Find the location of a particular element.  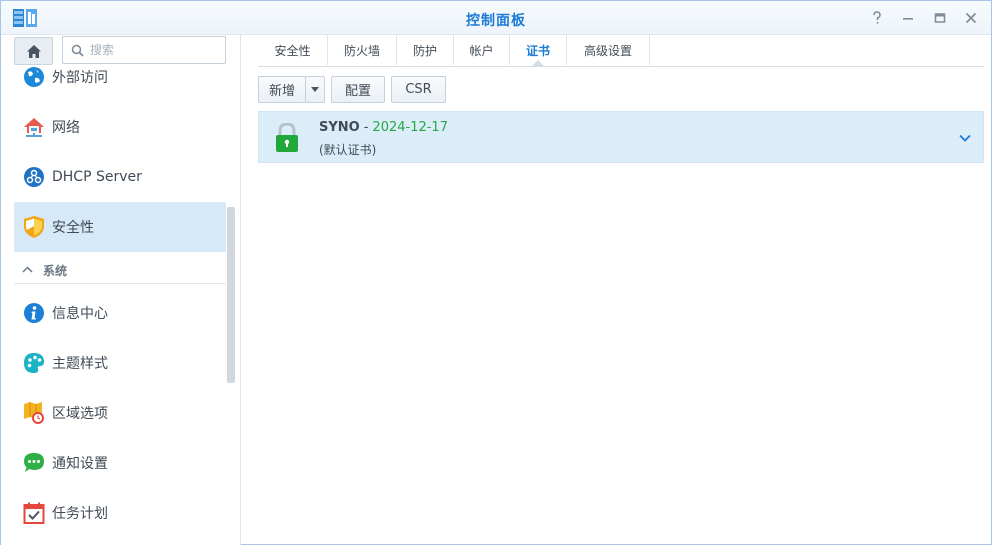

certificate-name: SYNO is located at coordinates (339, 127).